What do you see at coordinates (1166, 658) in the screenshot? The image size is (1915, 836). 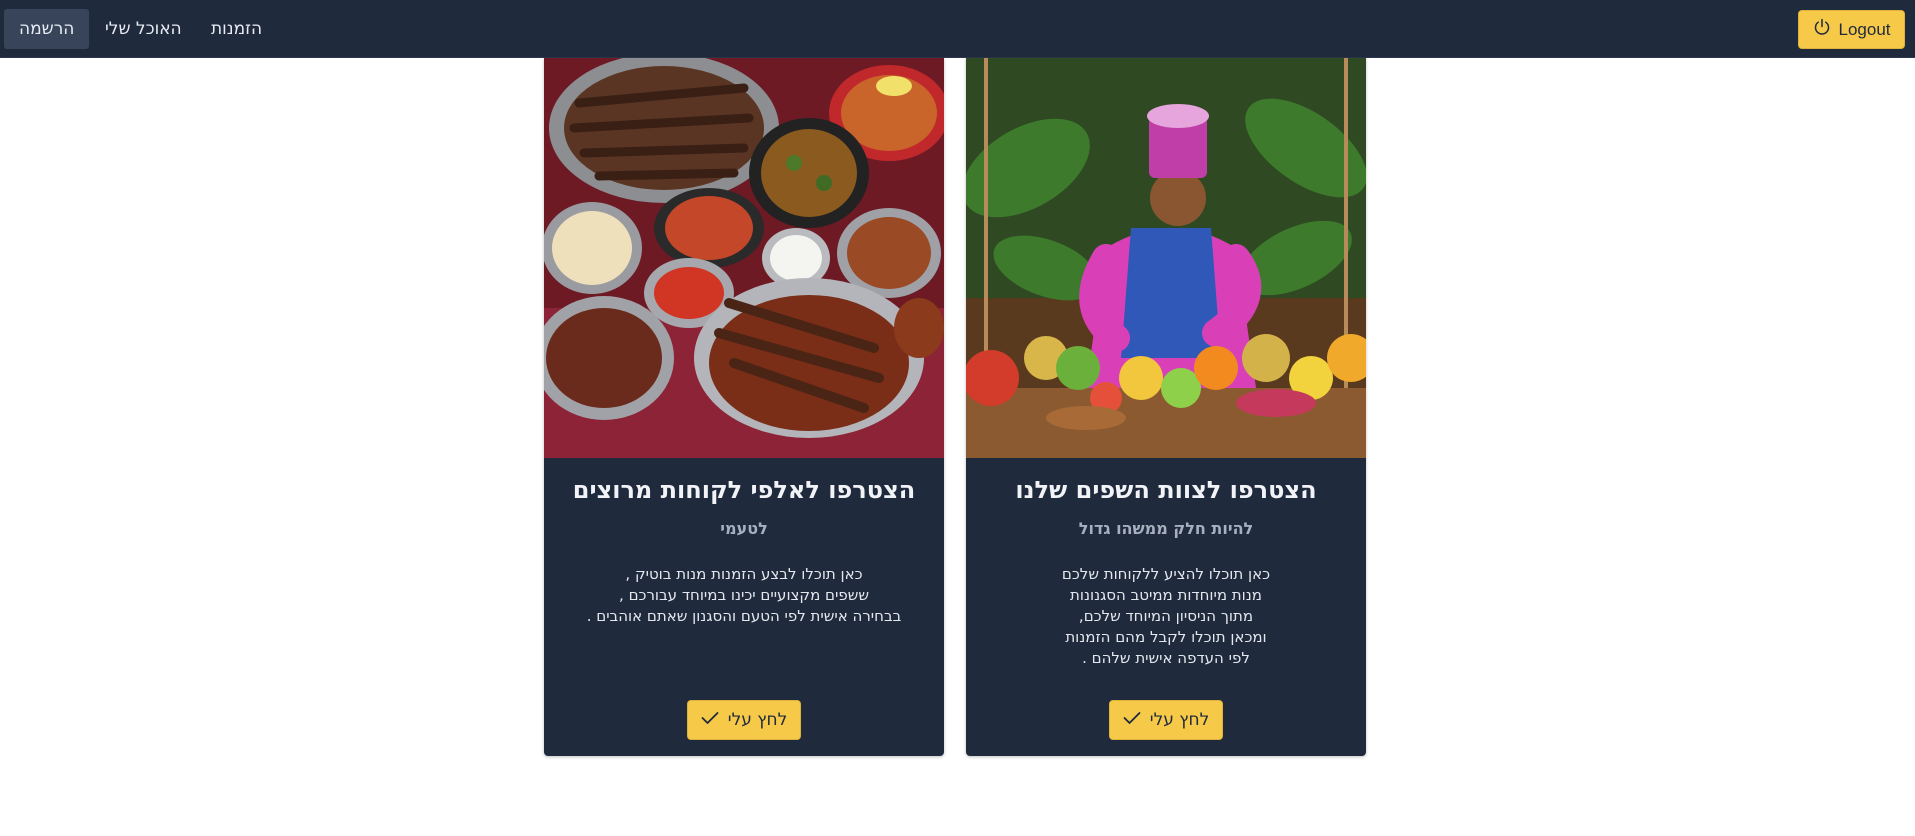 I see `card-body-line: לפי העדפה אישית שלהם .` at bounding box center [1166, 658].